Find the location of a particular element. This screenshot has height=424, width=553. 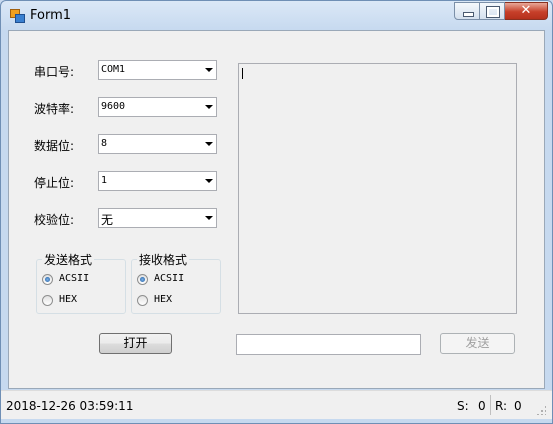

send-input is located at coordinates (328, 344).